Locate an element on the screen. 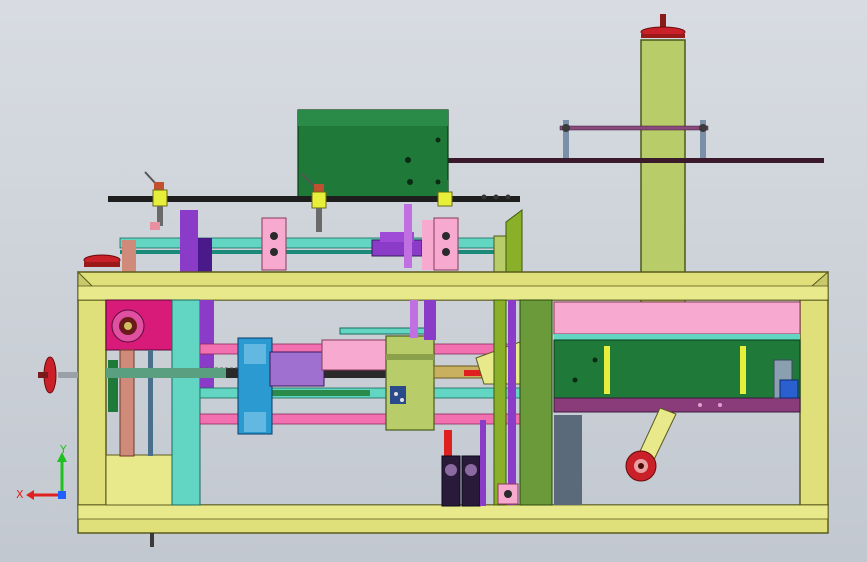 The width and height of the screenshot is (867, 562). lower-cylinders is located at coordinates (480, 463).